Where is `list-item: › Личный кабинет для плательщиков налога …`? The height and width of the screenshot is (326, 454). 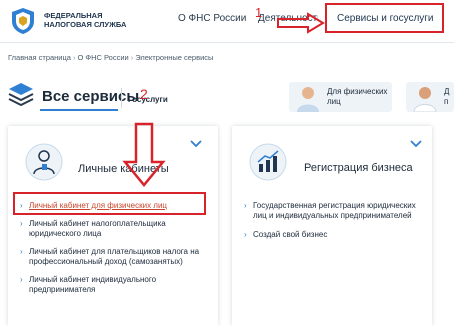
list-item: › Личный кабинет для плательщиков налога … is located at coordinates (115, 257).